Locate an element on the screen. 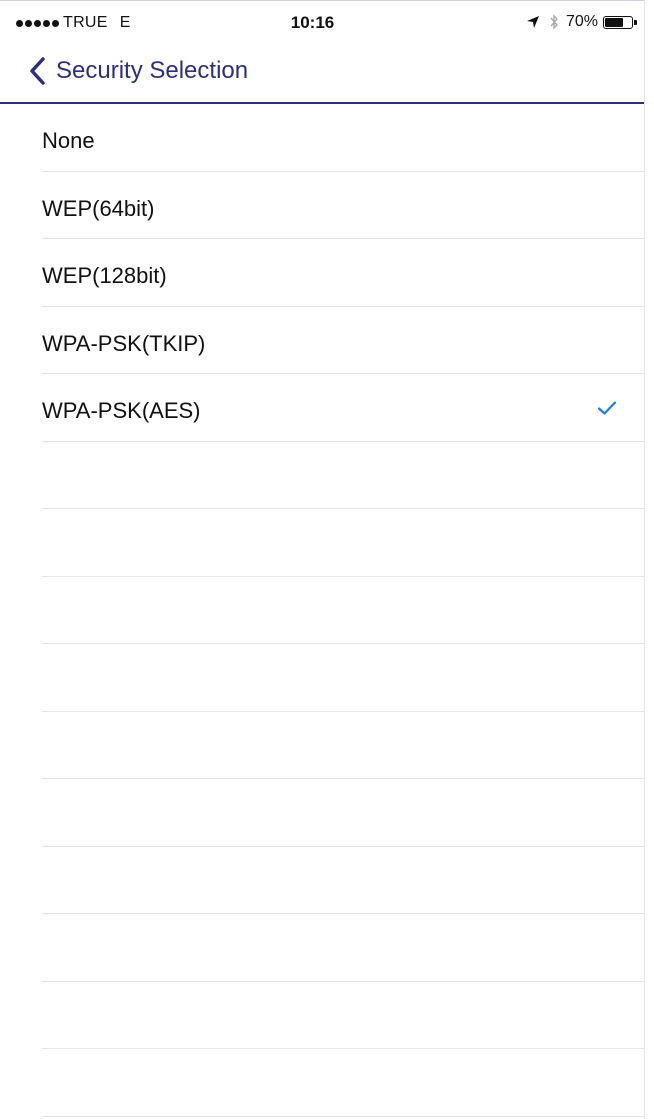  option-wpa-psk-tkip: WPA-PSK(TKIP) is located at coordinates (343, 340).